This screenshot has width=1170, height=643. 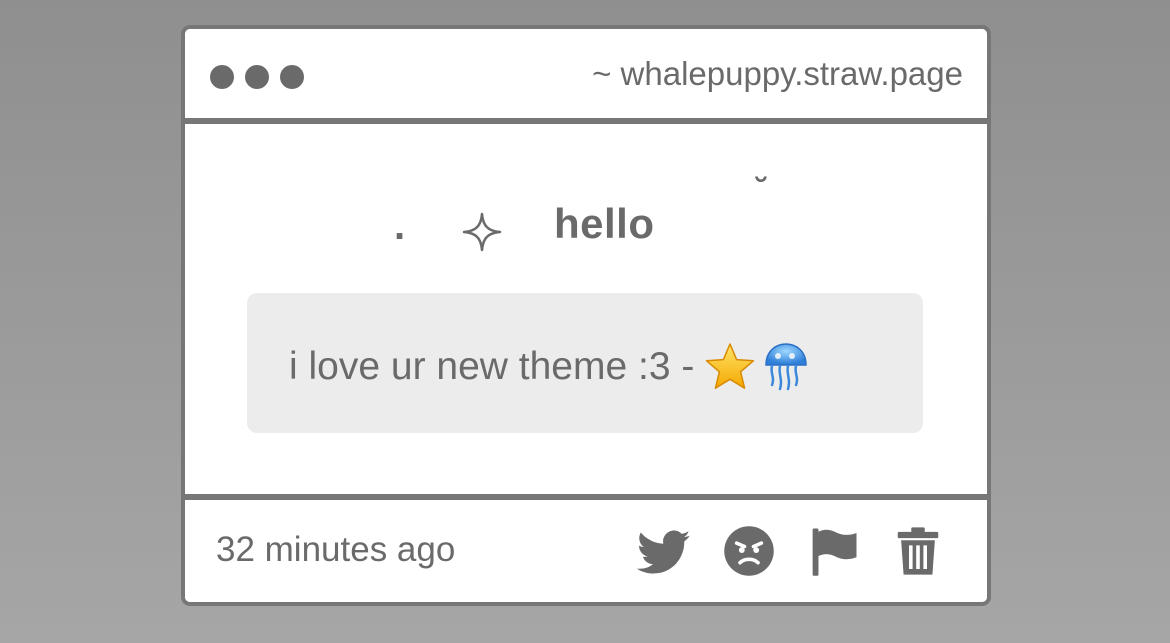 What do you see at coordinates (586, 73) in the screenshot?
I see `title-bar: ~ whalepuppy.straw.page` at bounding box center [586, 73].